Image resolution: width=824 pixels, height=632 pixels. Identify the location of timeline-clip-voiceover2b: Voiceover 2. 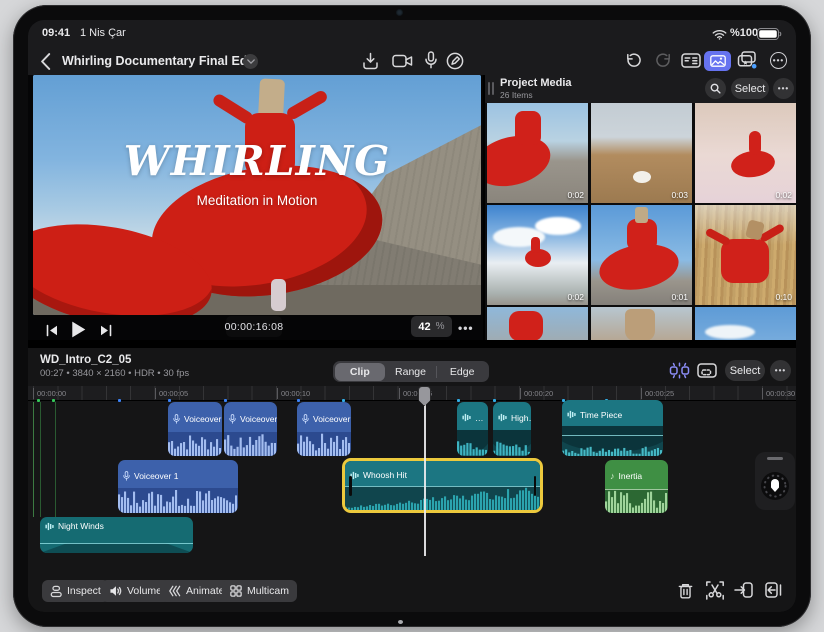
(250, 429).